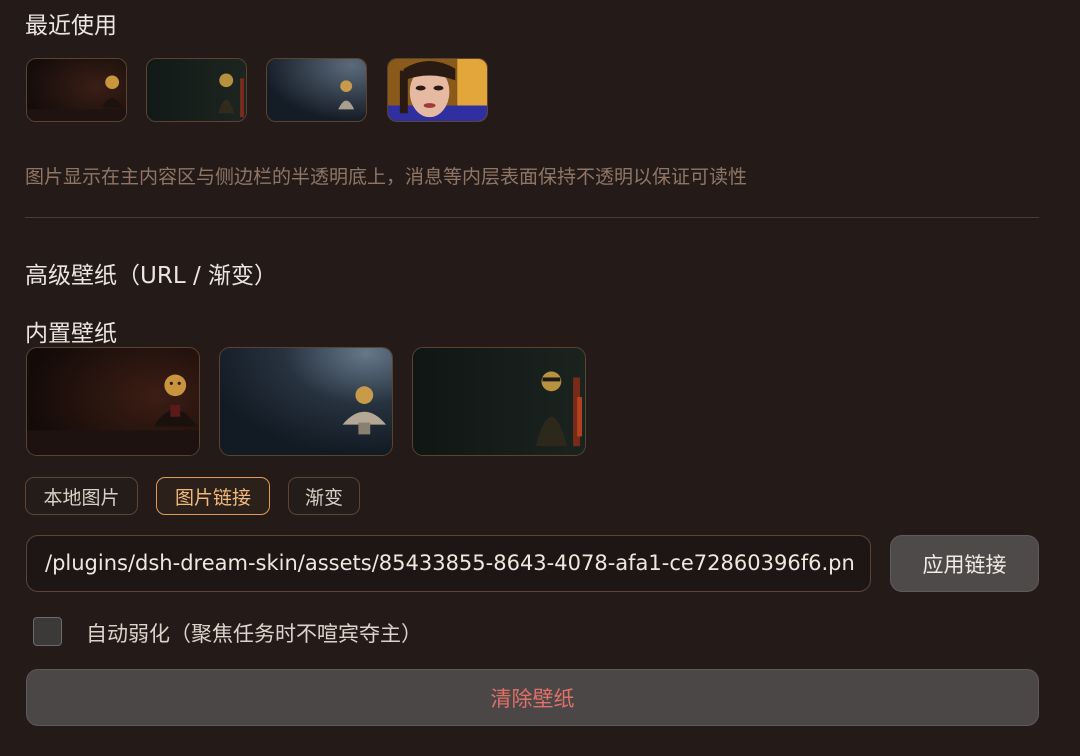 This screenshot has height=756, width=1080. Describe the element at coordinates (437, 90) in the screenshot. I see `recent-portrait` at that location.